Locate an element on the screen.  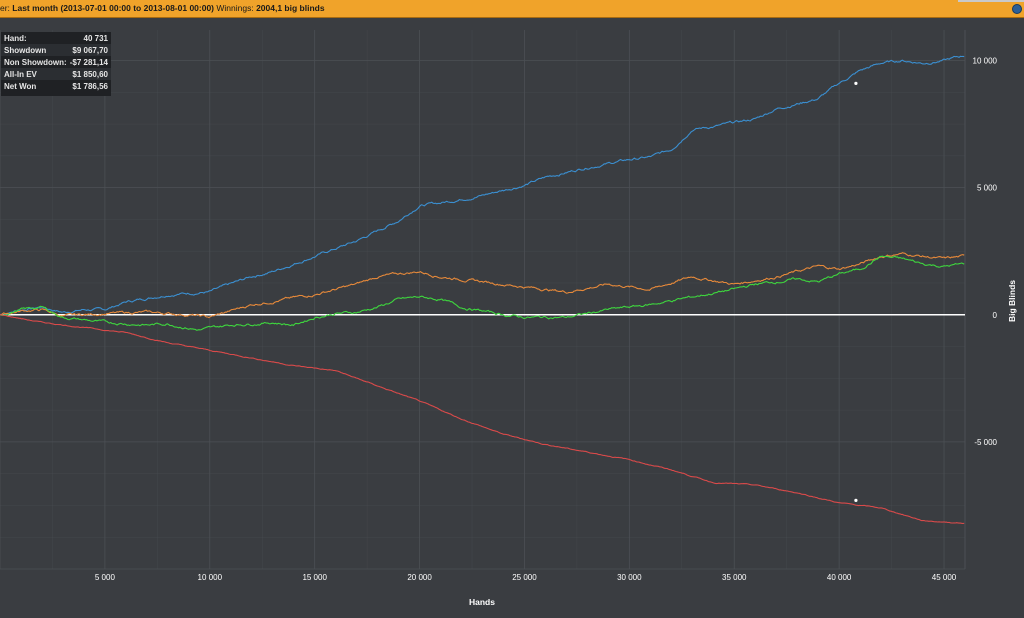
y-tick-label: 5 000 is located at coordinates (987, 188).